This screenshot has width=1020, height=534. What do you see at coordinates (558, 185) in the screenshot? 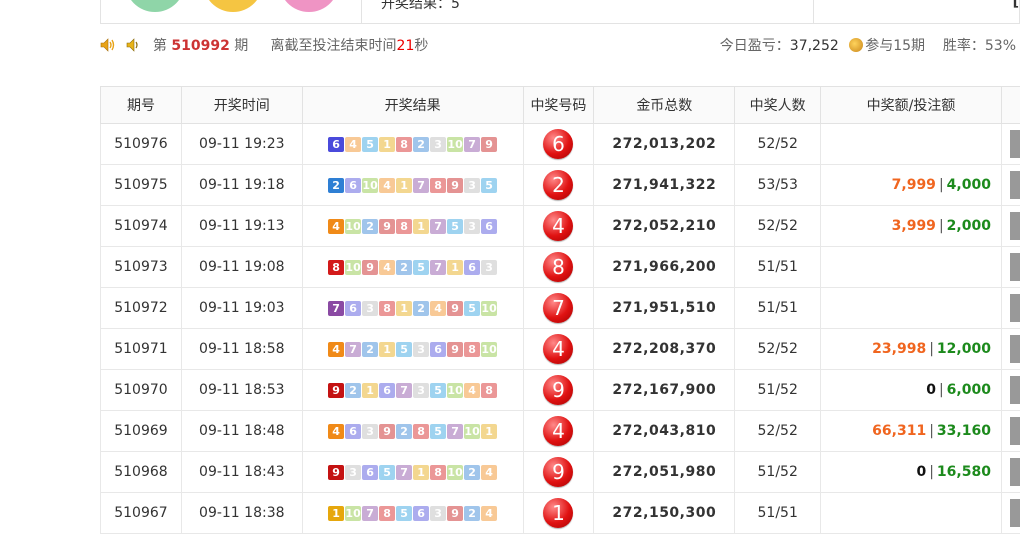
I see `win-number-cell: 2` at bounding box center [558, 185].